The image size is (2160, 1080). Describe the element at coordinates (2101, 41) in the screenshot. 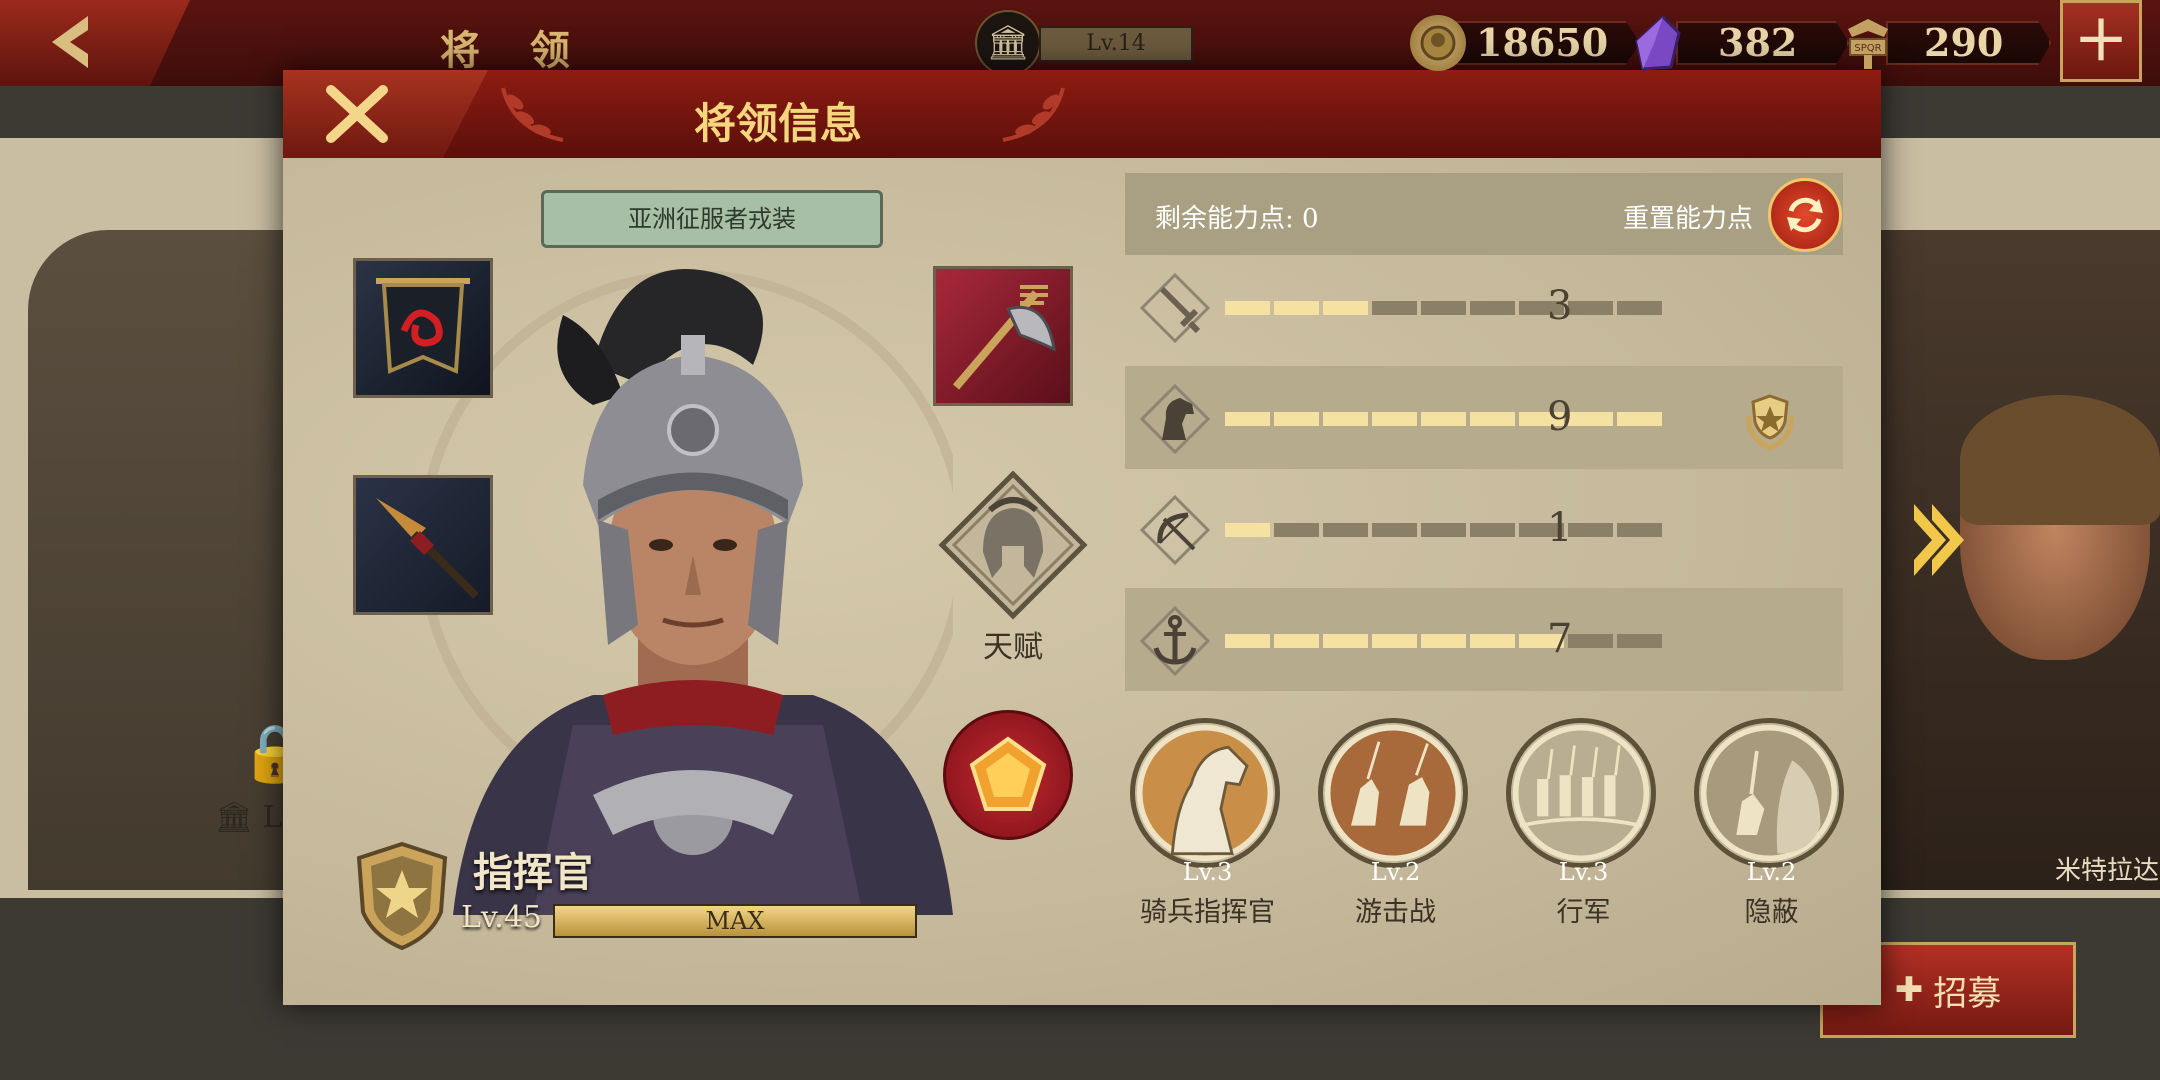

I see `add-resource-button: +` at that location.